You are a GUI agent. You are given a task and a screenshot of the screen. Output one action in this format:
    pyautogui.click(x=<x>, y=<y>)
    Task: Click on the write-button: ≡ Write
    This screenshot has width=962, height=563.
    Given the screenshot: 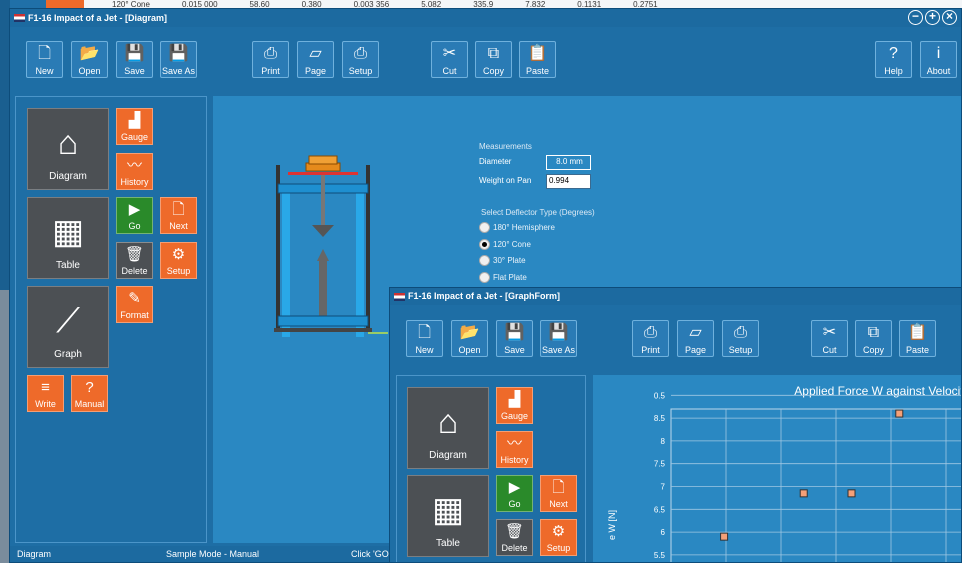 What is the action you would take?
    pyautogui.click(x=45, y=393)
    